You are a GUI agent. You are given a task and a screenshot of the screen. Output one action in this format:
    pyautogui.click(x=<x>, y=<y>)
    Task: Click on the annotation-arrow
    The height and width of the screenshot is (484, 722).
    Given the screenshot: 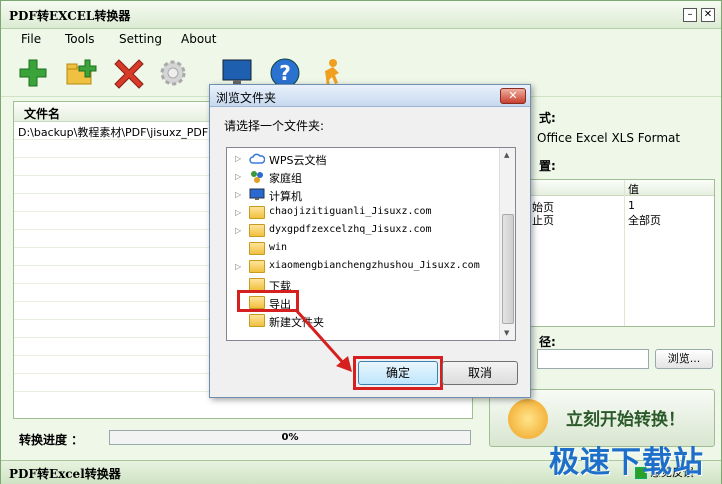 What is the action you would take?
    pyautogui.click(x=323, y=340)
    